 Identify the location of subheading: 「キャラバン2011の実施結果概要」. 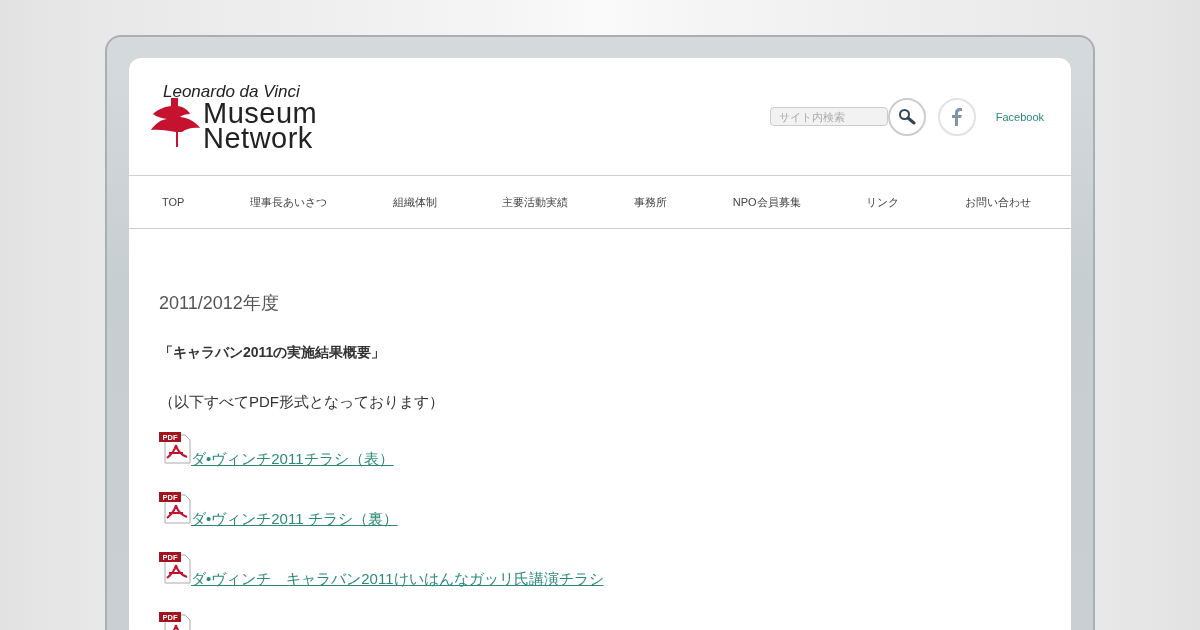
(273, 353).